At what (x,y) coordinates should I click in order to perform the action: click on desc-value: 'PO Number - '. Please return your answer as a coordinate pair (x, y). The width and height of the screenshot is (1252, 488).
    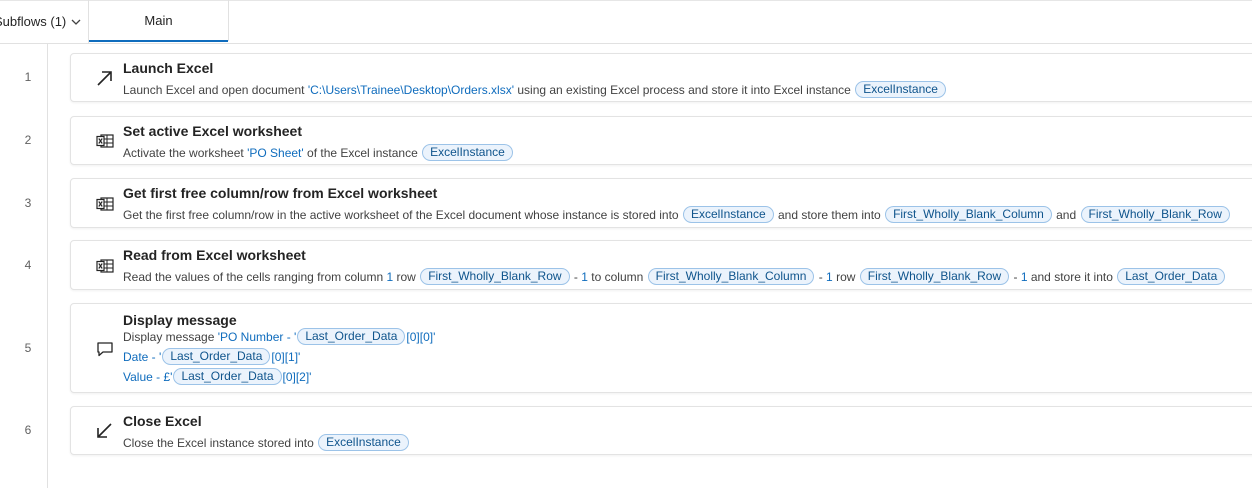
    Looking at the image, I should click on (257, 337).